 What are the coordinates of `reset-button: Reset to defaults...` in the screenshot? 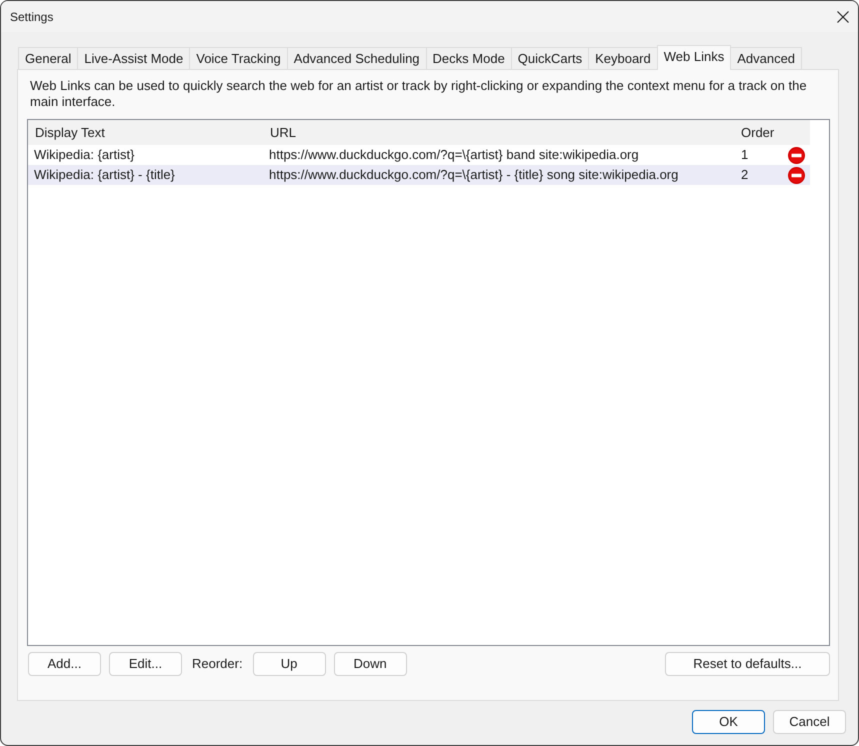 It's located at (747, 664).